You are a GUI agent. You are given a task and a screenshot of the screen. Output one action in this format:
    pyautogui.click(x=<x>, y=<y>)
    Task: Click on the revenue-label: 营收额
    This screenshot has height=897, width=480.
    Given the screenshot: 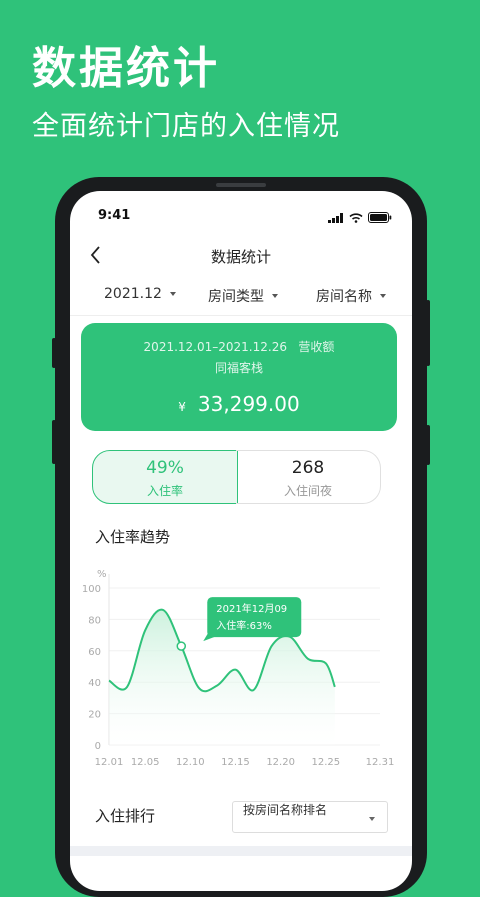 What is the action you would take?
    pyautogui.click(x=316, y=347)
    